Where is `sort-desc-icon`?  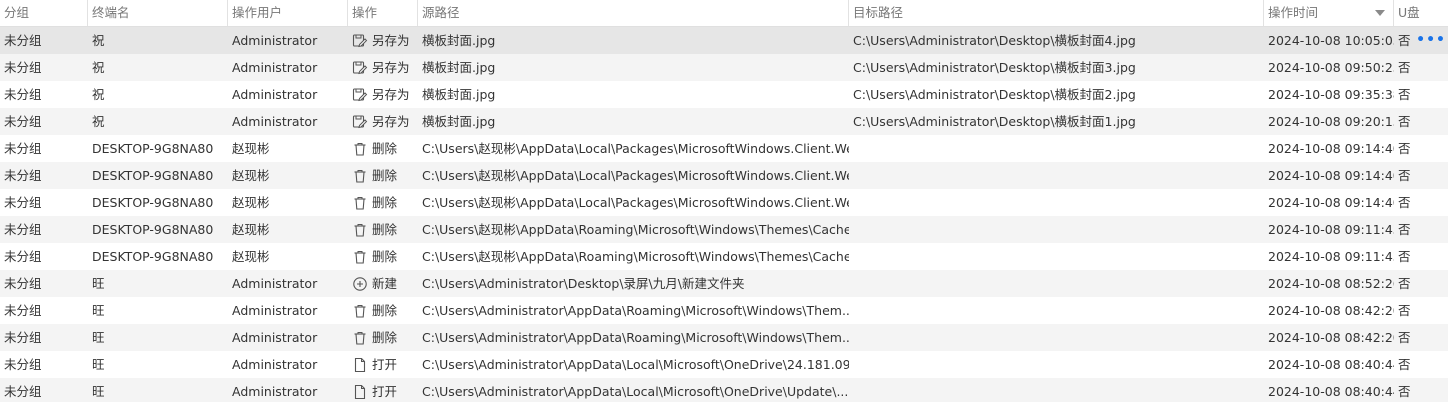
sort-desc-icon is located at coordinates (1380, 13).